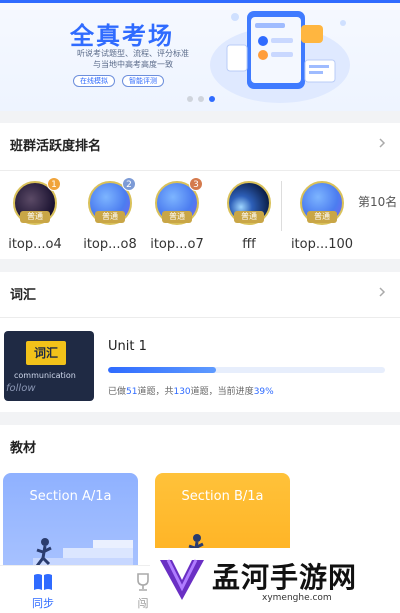 The height and width of the screenshot is (613, 400). What do you see at coordinates (23, 448) in the screenshot?
I see `section-title-textbook: 教材` at bounding box center [23, 448].